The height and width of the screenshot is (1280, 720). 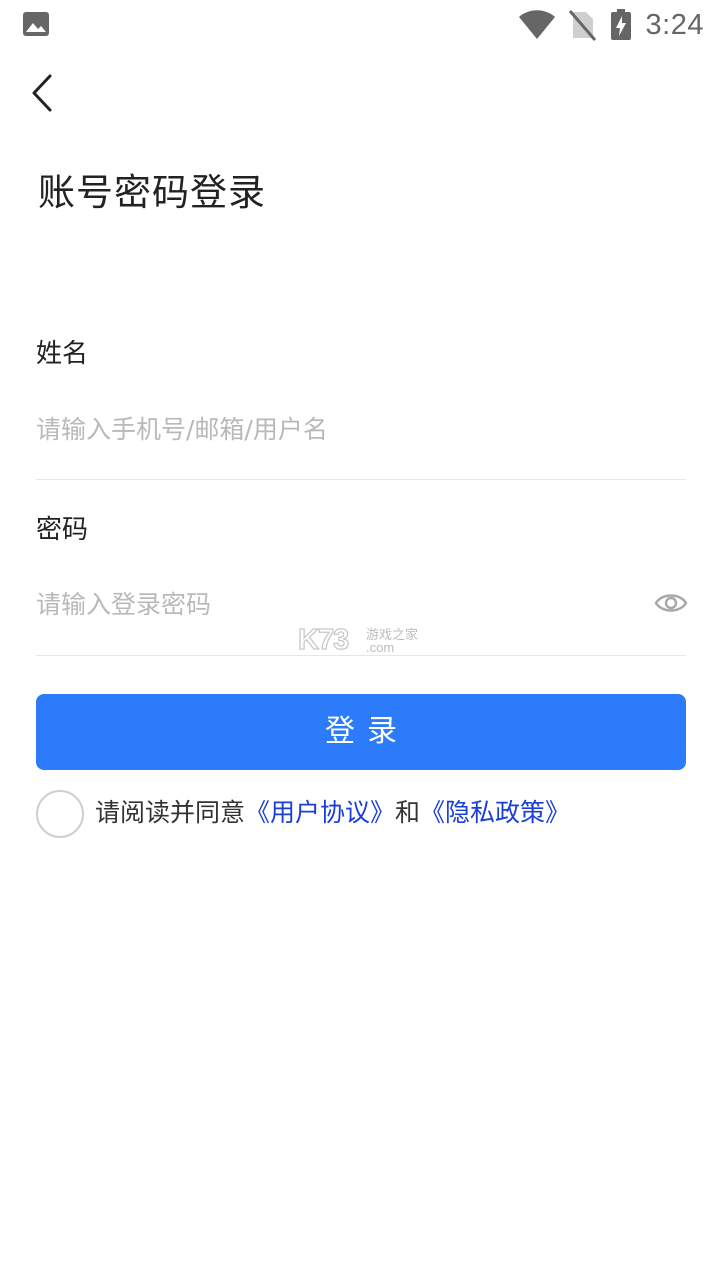 I want to click on status-icons: 3:24, so click(x=611, y=25).